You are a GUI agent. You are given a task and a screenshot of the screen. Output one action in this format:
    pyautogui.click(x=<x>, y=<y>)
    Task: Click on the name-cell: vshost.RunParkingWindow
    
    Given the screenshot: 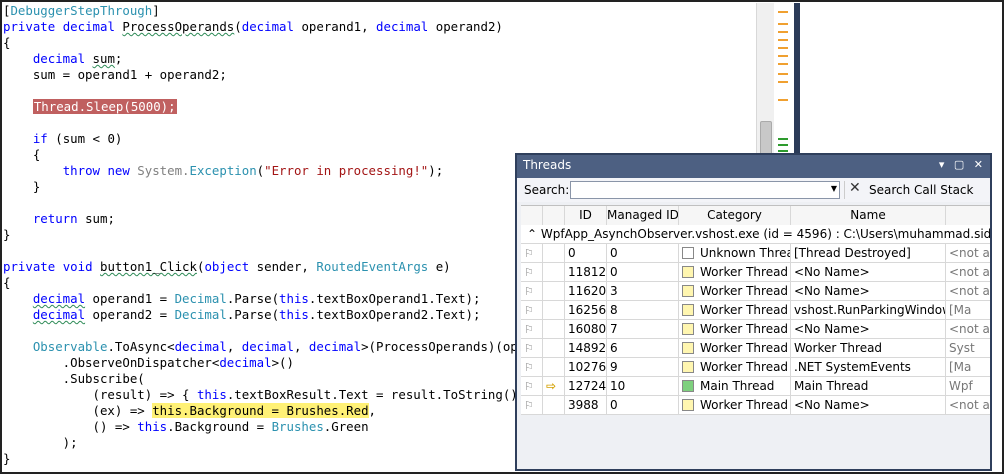 What is the action you would take?
    pyautogui.click(x=868, y=310)
    